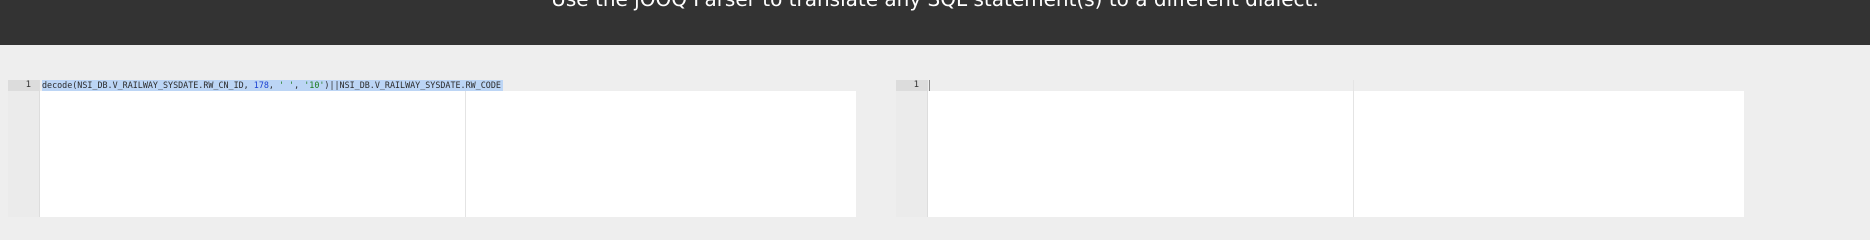  Describe the element at coordinates (929, 85) in the screenshot. I see `text-cursor` at that location.